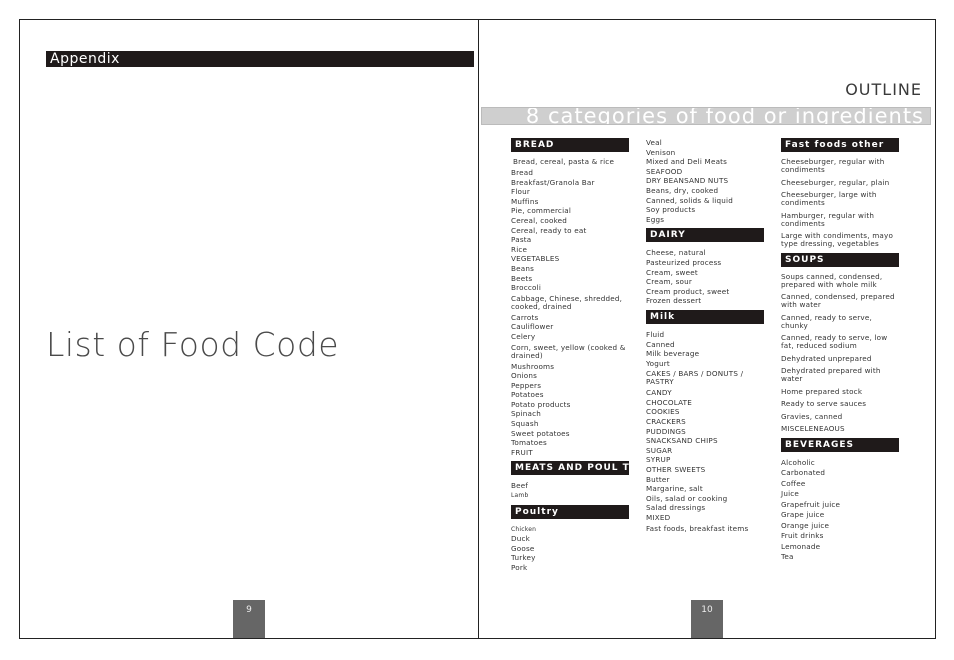 Image resolution: width=954 pixels, height=660 pixels. What do you see at coordinates (695, 378) in the screenshot?
I see `food-code-item: CAKES / BARS / DONUTS / PASTRY` at bounding box center [695, 378].